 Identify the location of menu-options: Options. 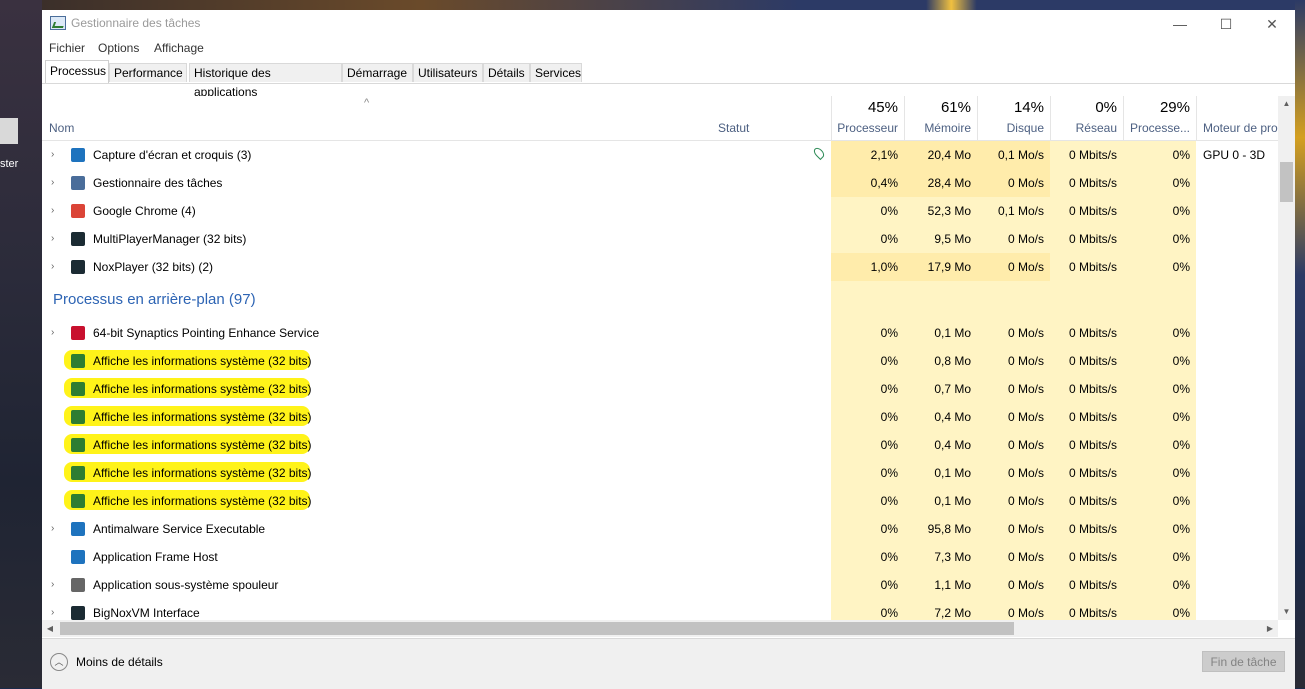
(118, 48).